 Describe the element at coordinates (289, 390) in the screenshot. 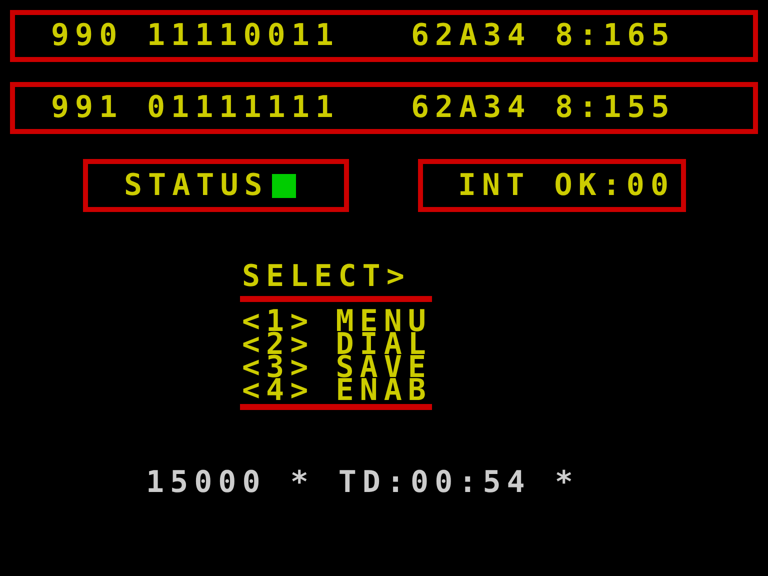

I see `menu-key: <4>` at that location.